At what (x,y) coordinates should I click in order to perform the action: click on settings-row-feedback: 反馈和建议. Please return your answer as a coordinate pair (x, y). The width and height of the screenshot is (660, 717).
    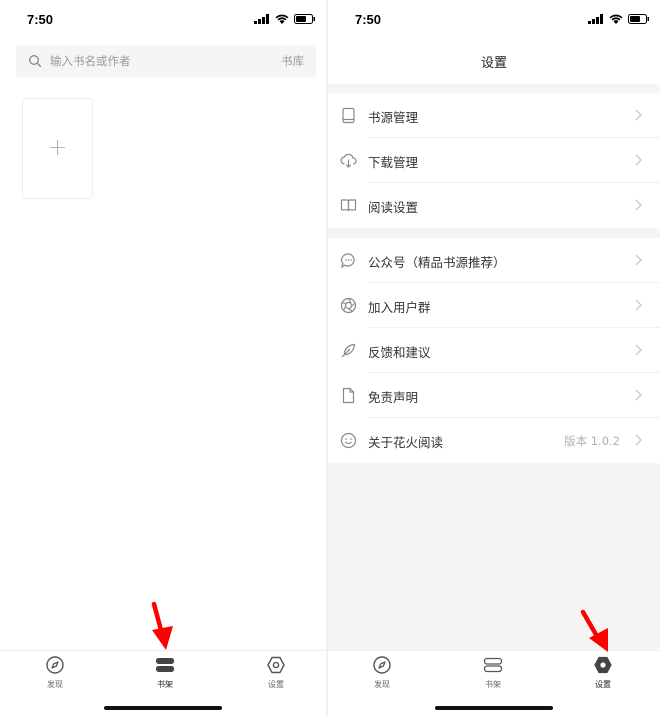
    Looking at the image, I should click on (500, 350).